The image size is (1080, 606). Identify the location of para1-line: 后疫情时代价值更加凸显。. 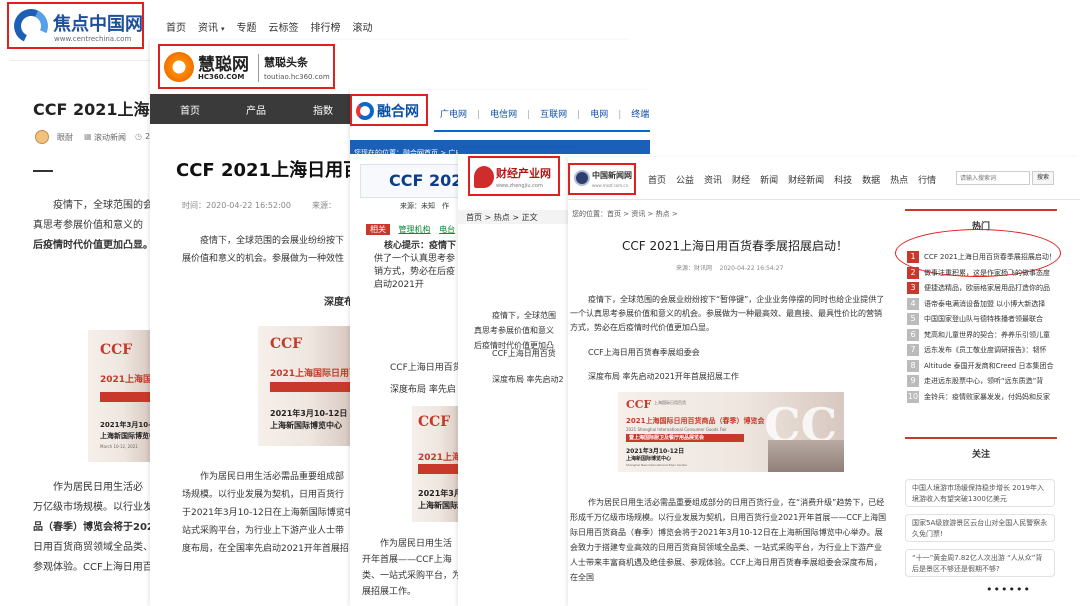
(93, 245).